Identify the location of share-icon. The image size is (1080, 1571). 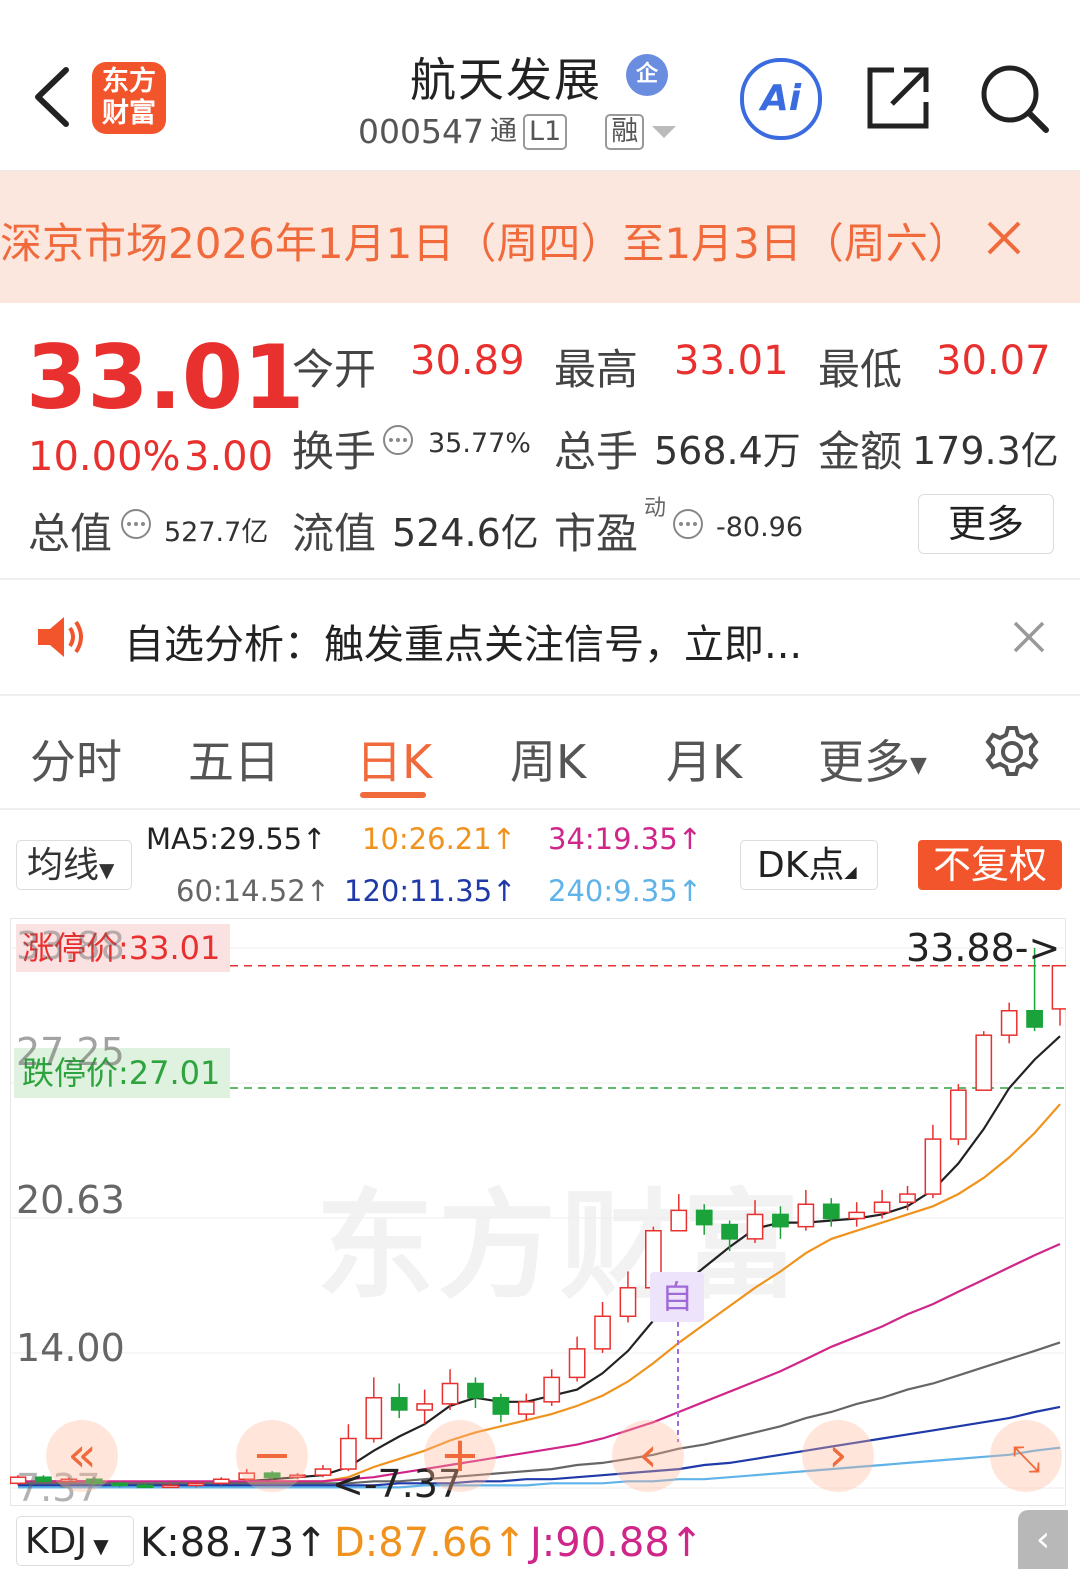
(898, 98).